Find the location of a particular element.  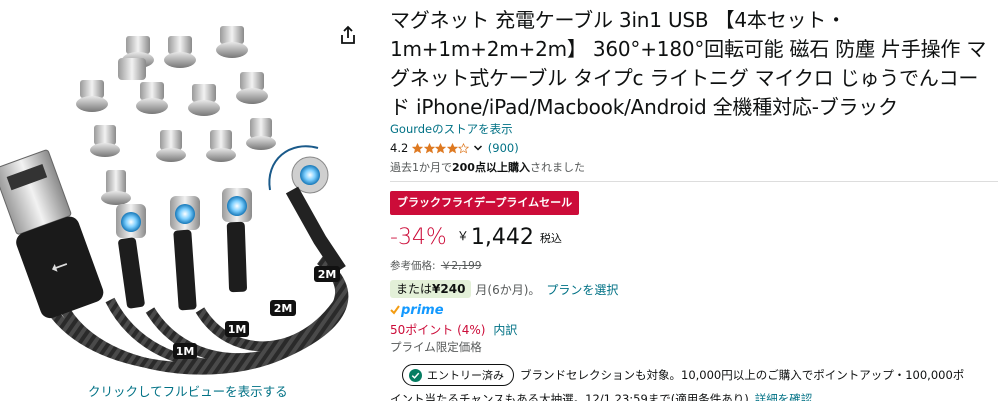

installment-prefix: または is located at coordinates (414, 289).